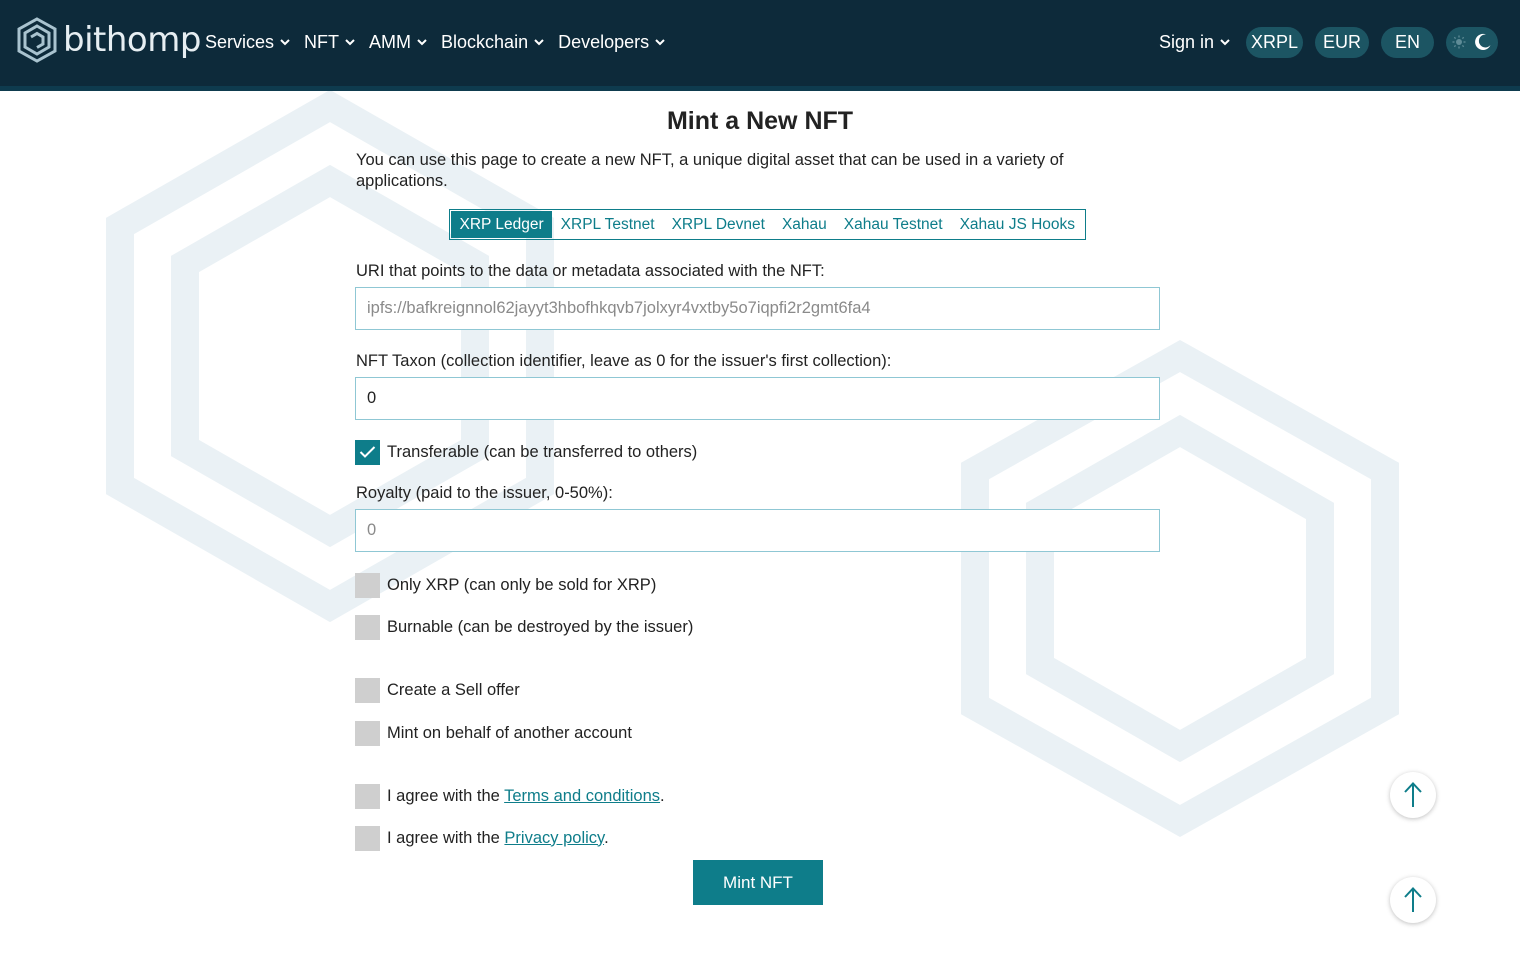 The height and width of the screenshot is (953, 1520). I want to click on nav-label: AMM, so click(390, 41).